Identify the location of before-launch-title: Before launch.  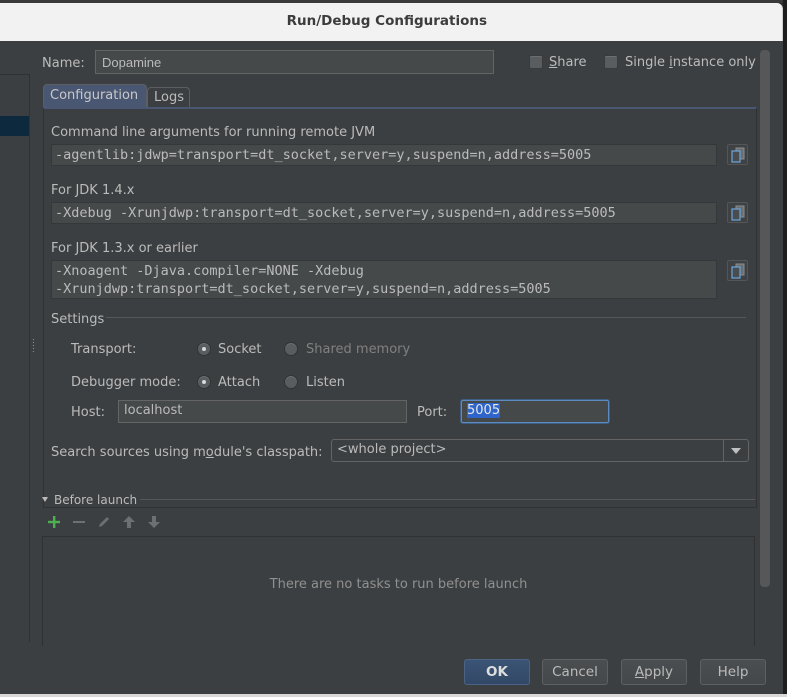
(95, 500).